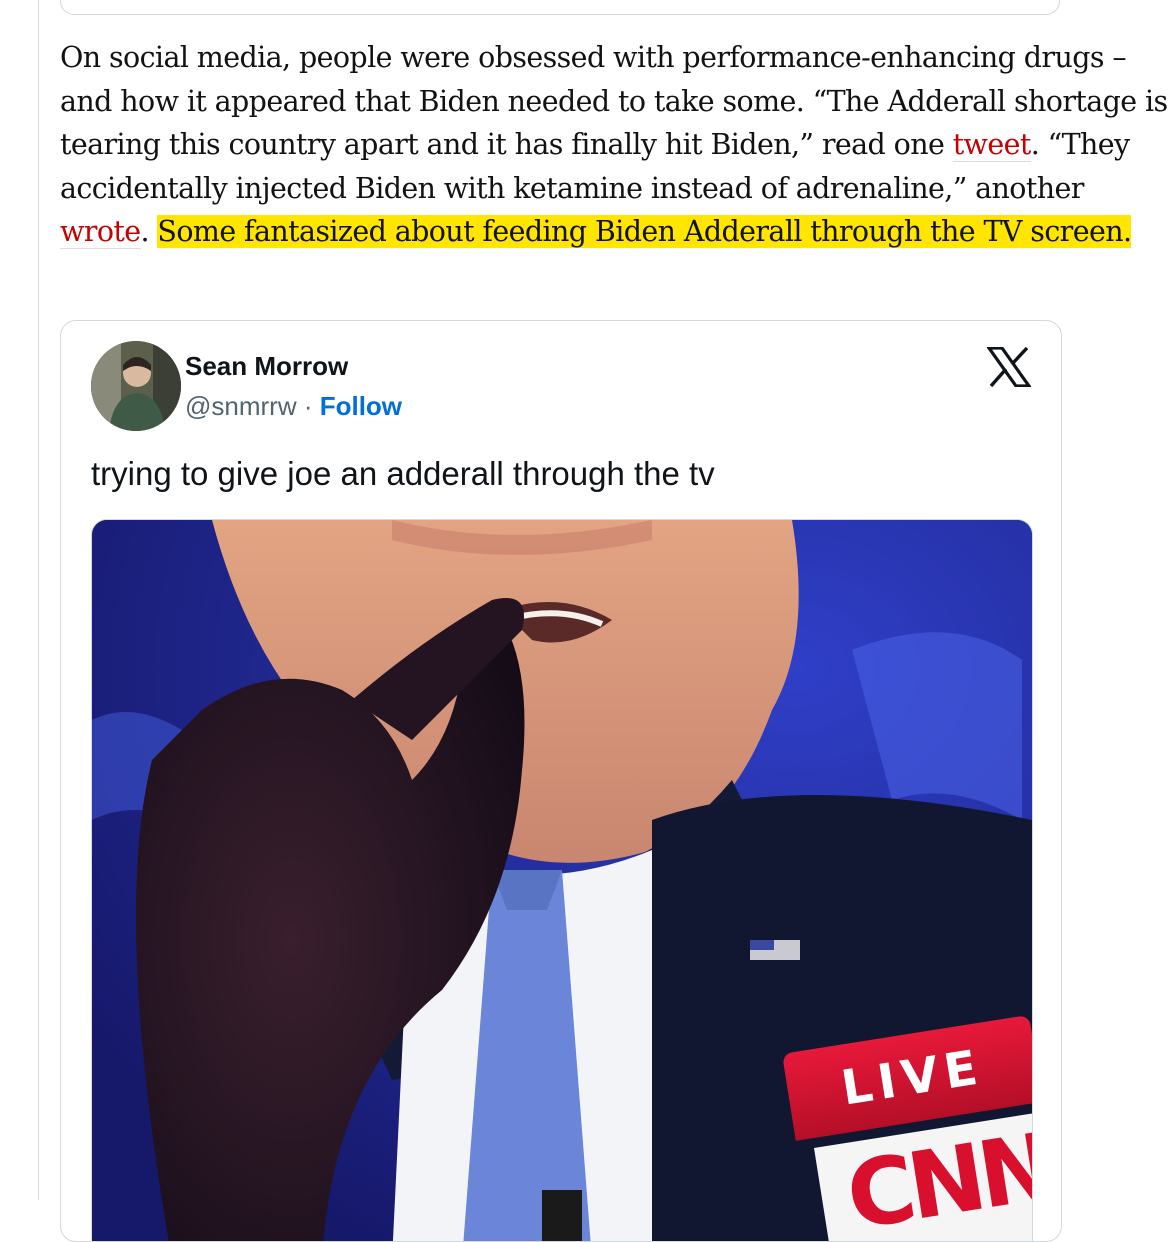 This screenshot has height=1242, width=1174. What do you see at coordinates (361, 406) in the screenshot?
I see `follow-link: Follow` at bounding box center [361, 406].